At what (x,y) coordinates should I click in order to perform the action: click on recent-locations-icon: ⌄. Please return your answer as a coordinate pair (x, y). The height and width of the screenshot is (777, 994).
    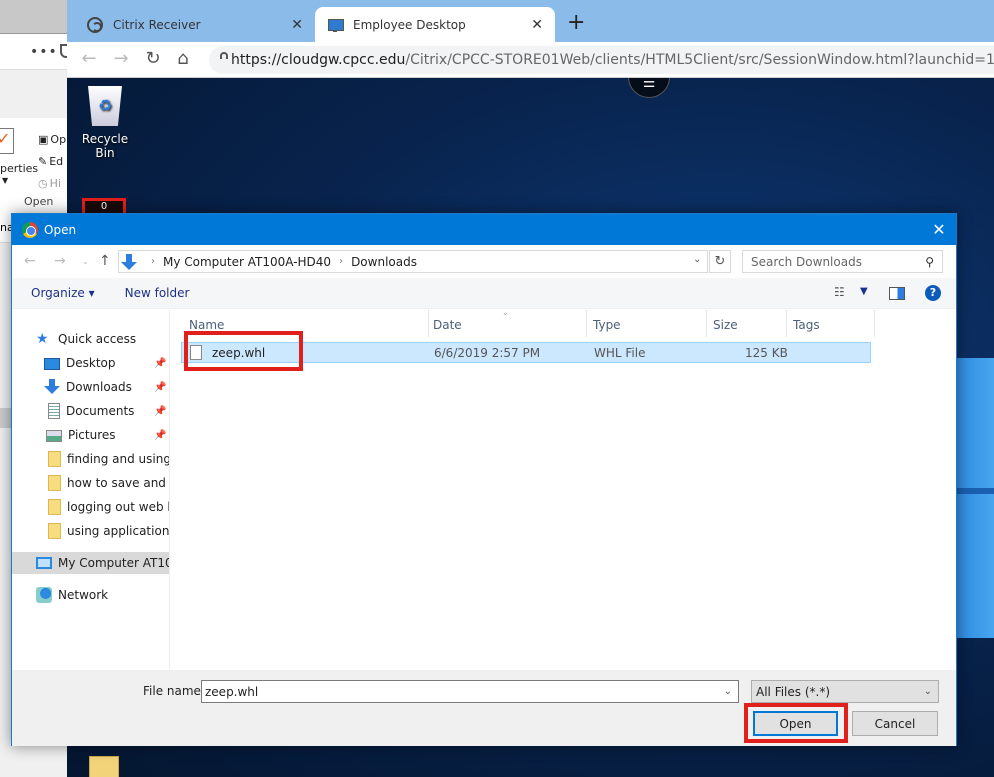
    Looking at the image, I should click on (85, 261).